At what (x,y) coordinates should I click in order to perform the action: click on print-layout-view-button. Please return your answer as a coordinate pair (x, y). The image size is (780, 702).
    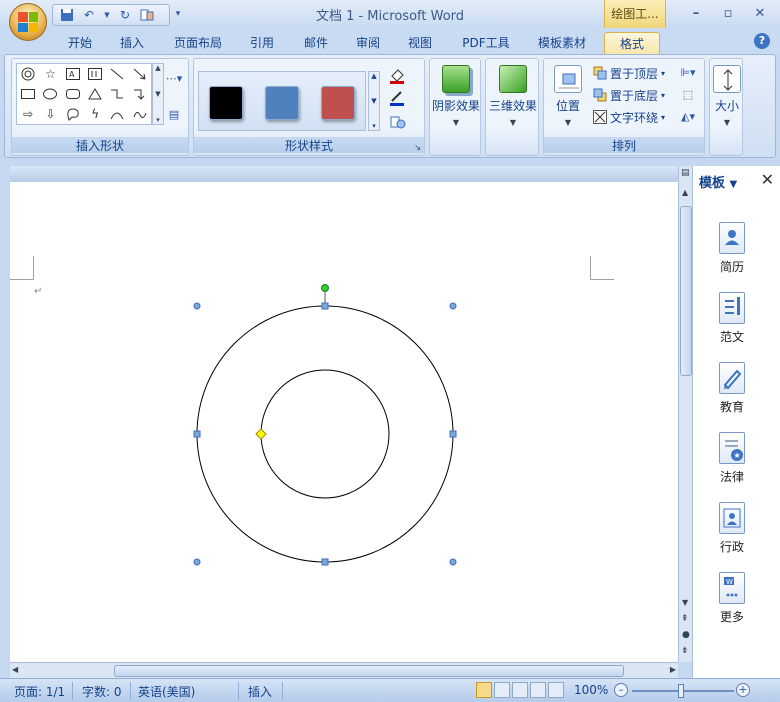
    Looking at the image, I should click on (484, 690).